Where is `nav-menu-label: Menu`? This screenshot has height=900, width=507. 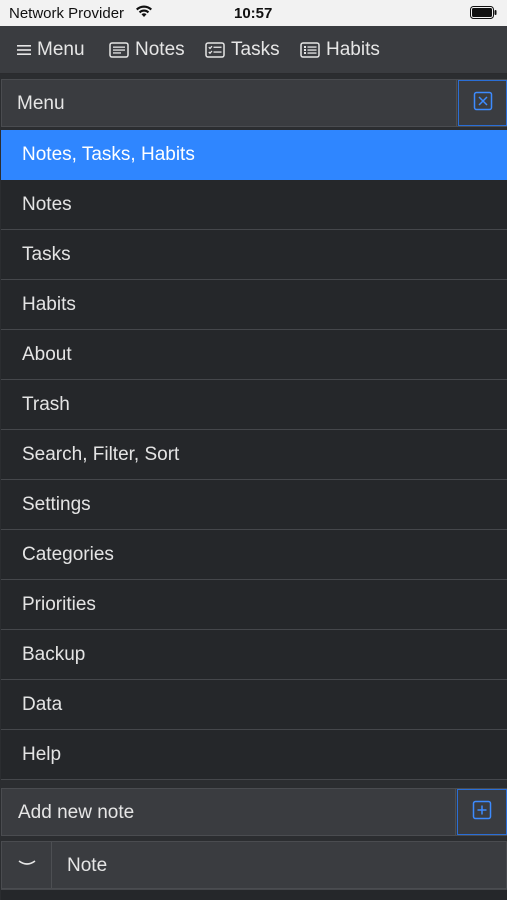 nav-menu-label: Menu is located at coordinates (61, 49).